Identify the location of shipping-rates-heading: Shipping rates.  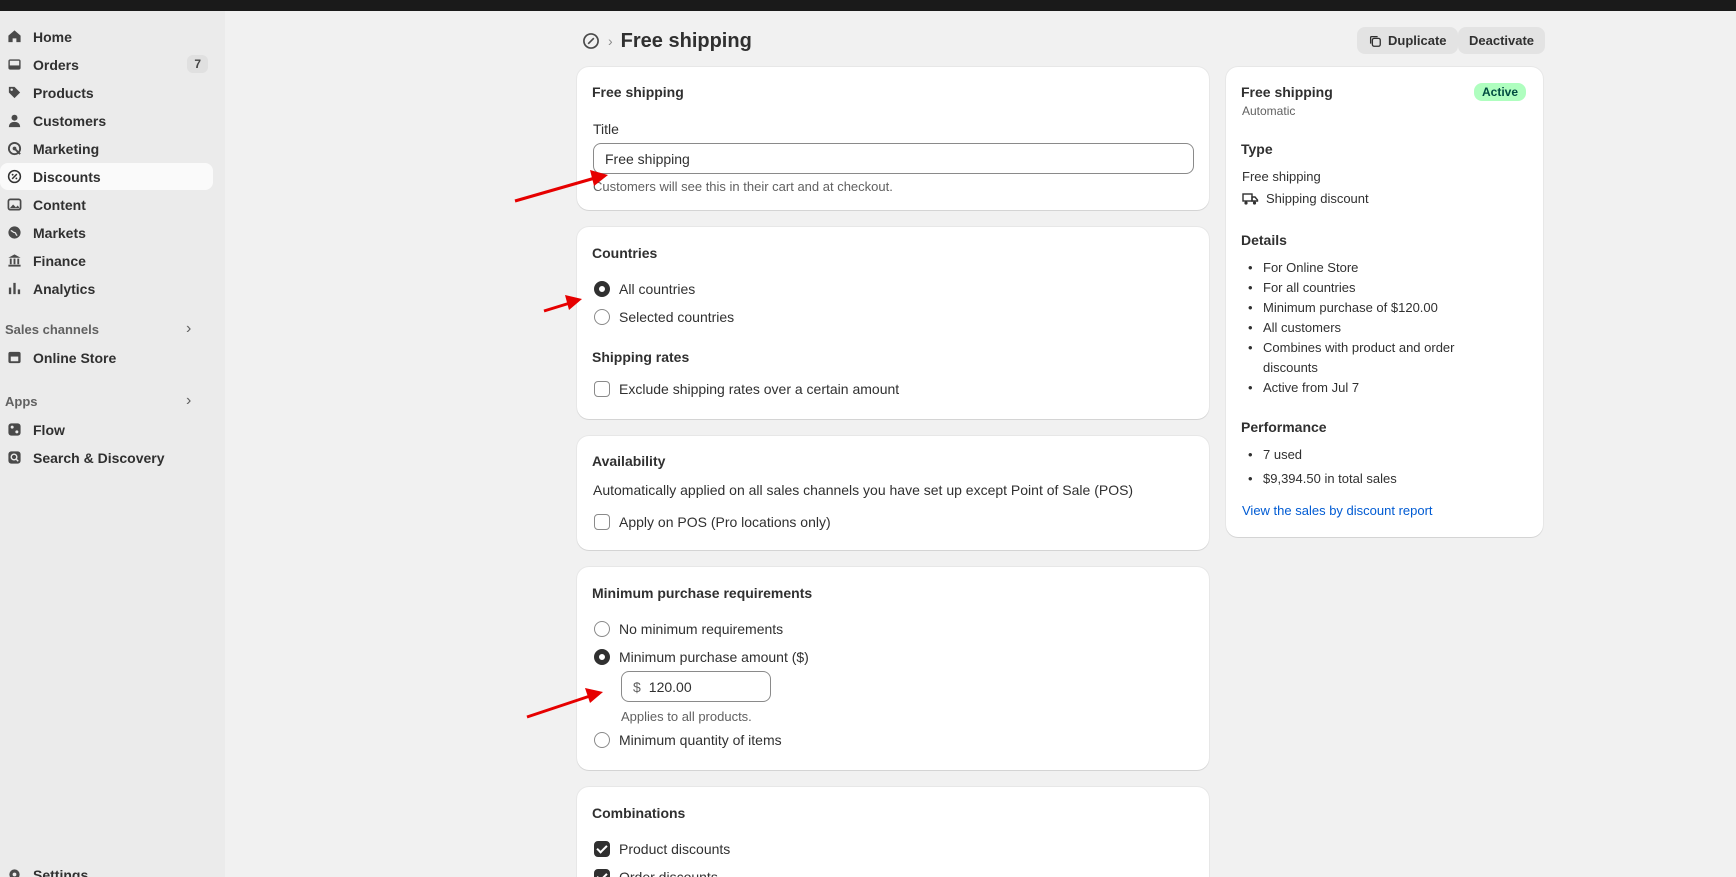
(641, 357).